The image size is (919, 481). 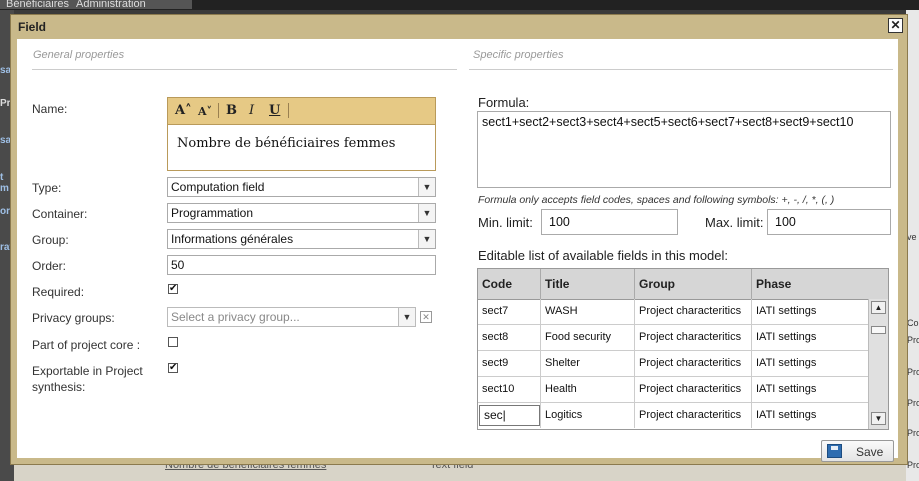 What do you see at coordinates (785, 222) in the screenshot?
I see `max-limit-value: 100` at bounding box center [785, 222].